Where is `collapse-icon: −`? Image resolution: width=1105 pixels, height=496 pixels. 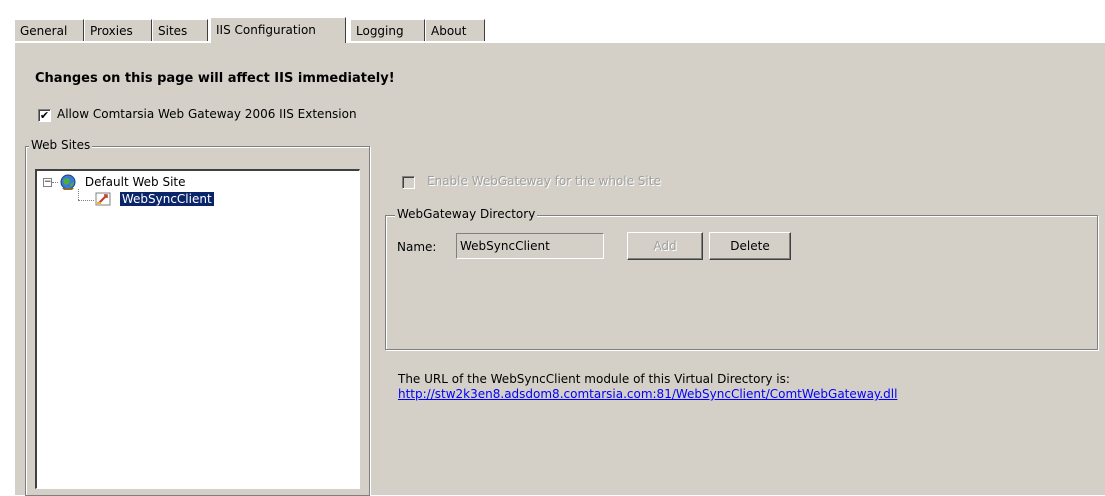
collapse-icon: − is located at coordinates (47, 182).